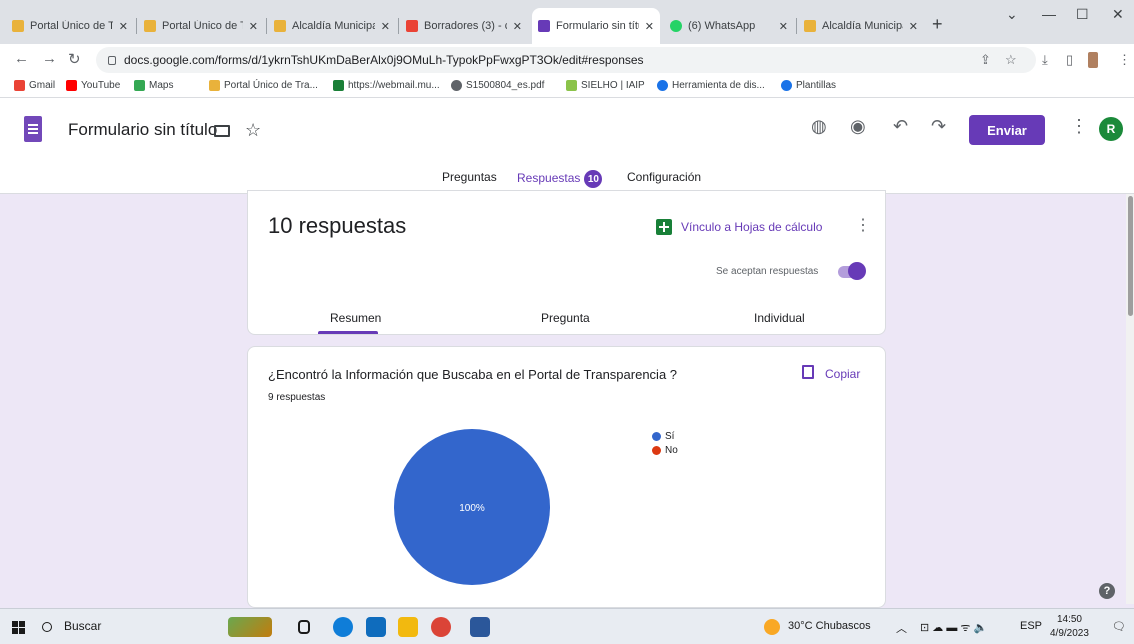 The image size is (1134, 644). What do you see at coordinates (355, 318) in the screenshot?
I see `subtab-summary: Resumen` at bounding box center [355, 318].